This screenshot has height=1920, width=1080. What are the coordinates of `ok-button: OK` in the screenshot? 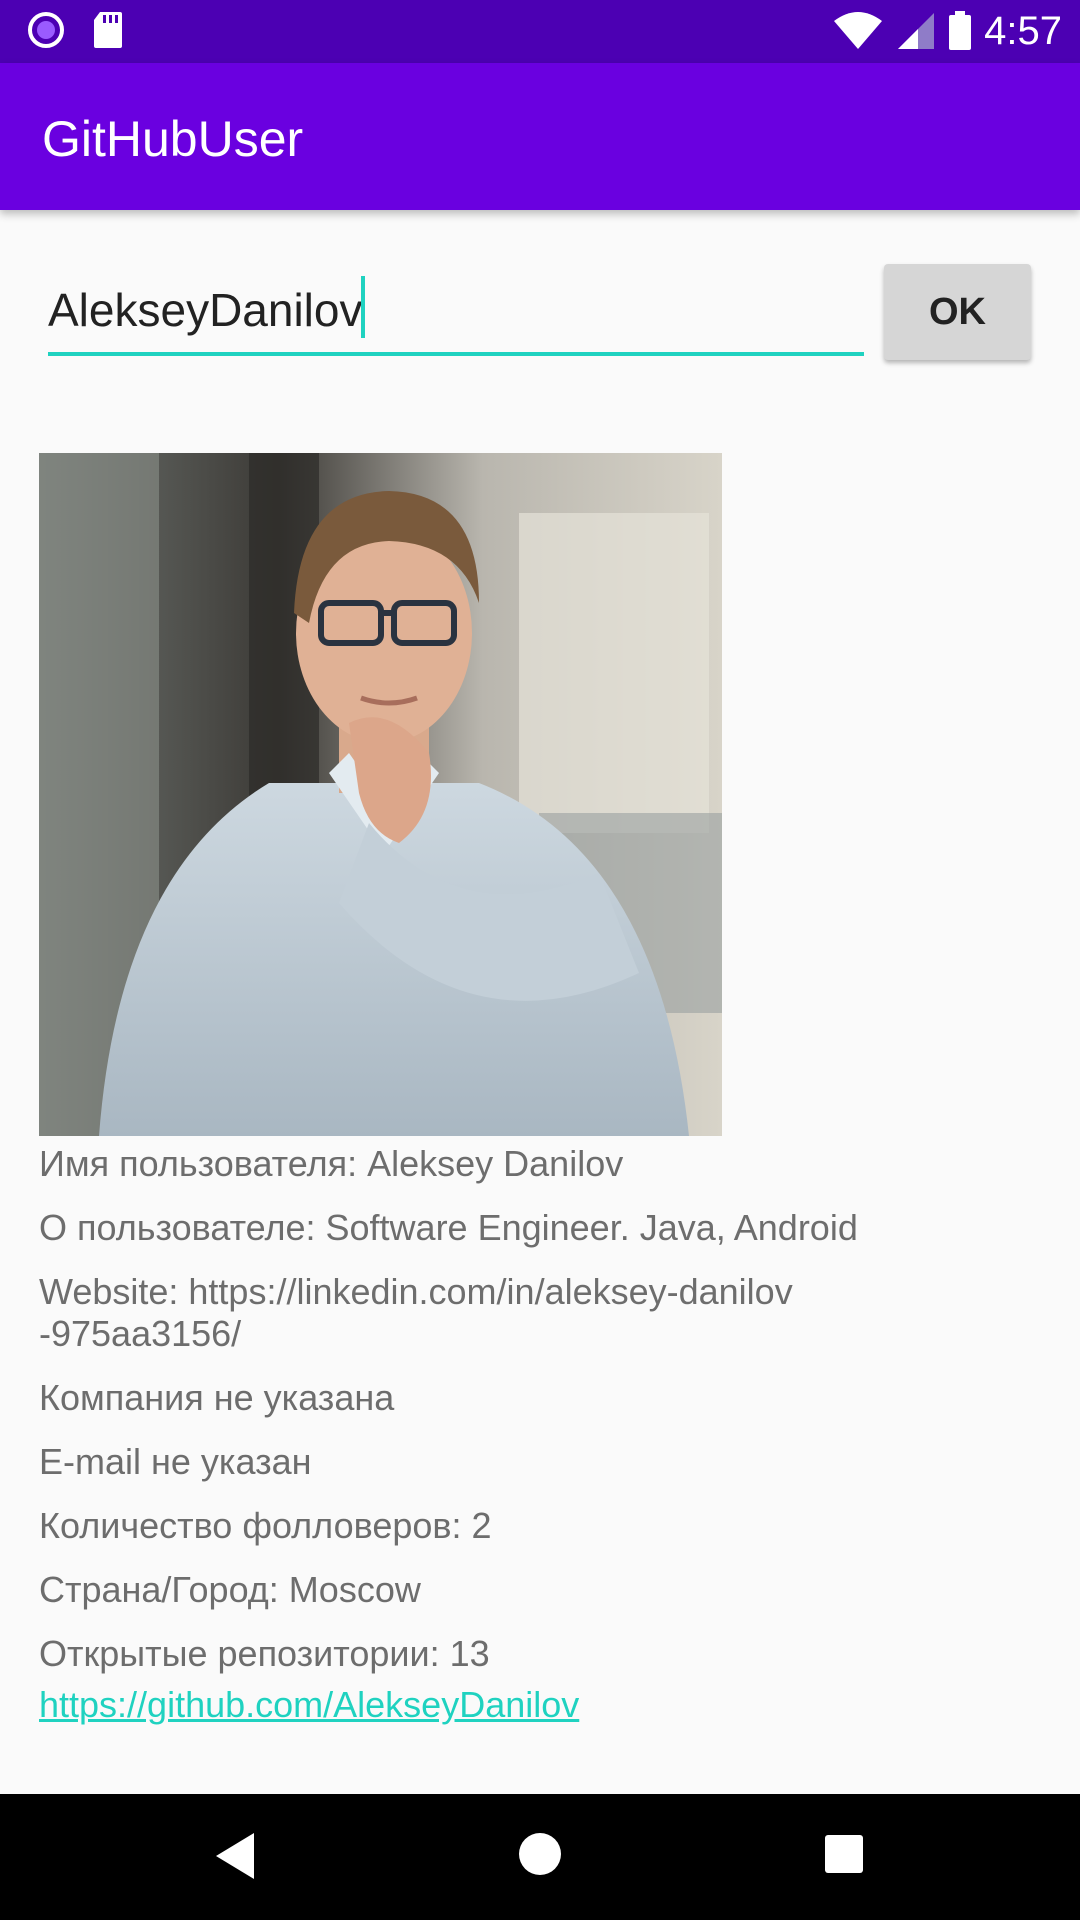 It's located at (957, 312).